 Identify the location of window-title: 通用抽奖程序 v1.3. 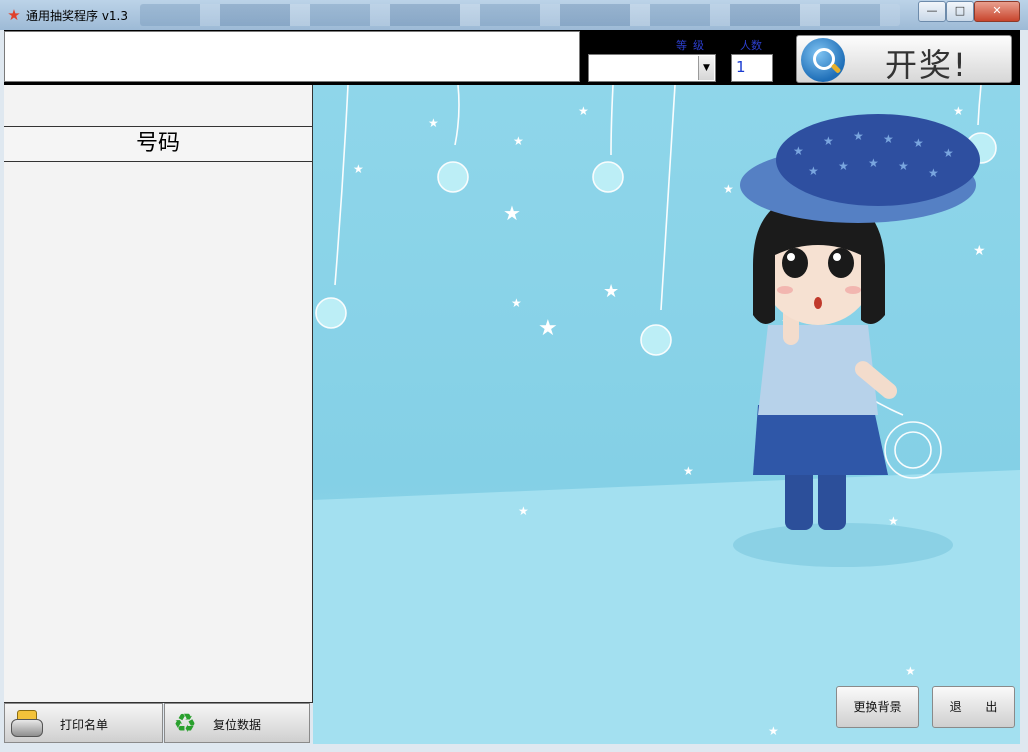
(77, 16).